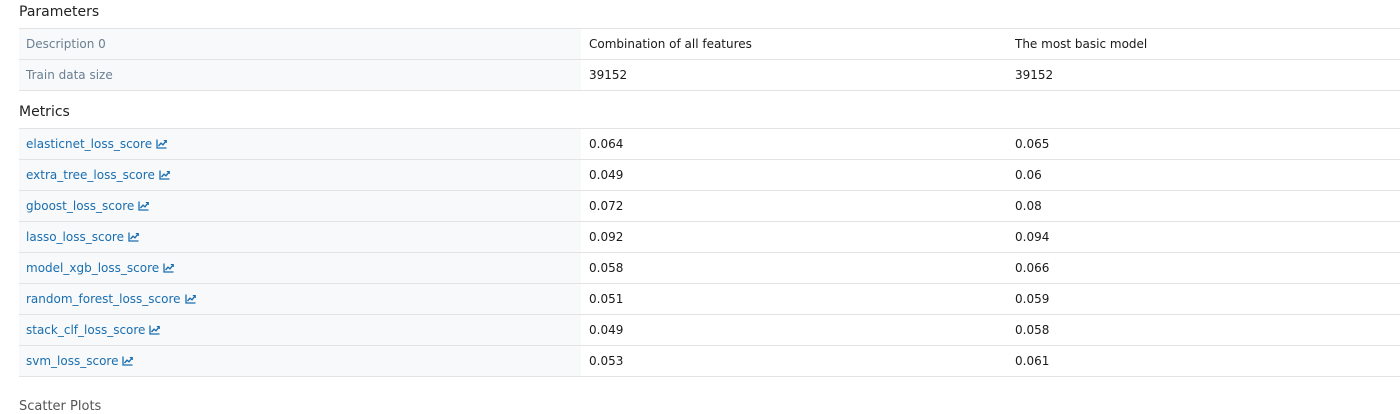 The height and width of the screenshot is (414, 1400). Describe the element at coordinates (709, 237) in the screenshot. I see `table-row: lasso_loss_score 0.092 0.094` at that location.